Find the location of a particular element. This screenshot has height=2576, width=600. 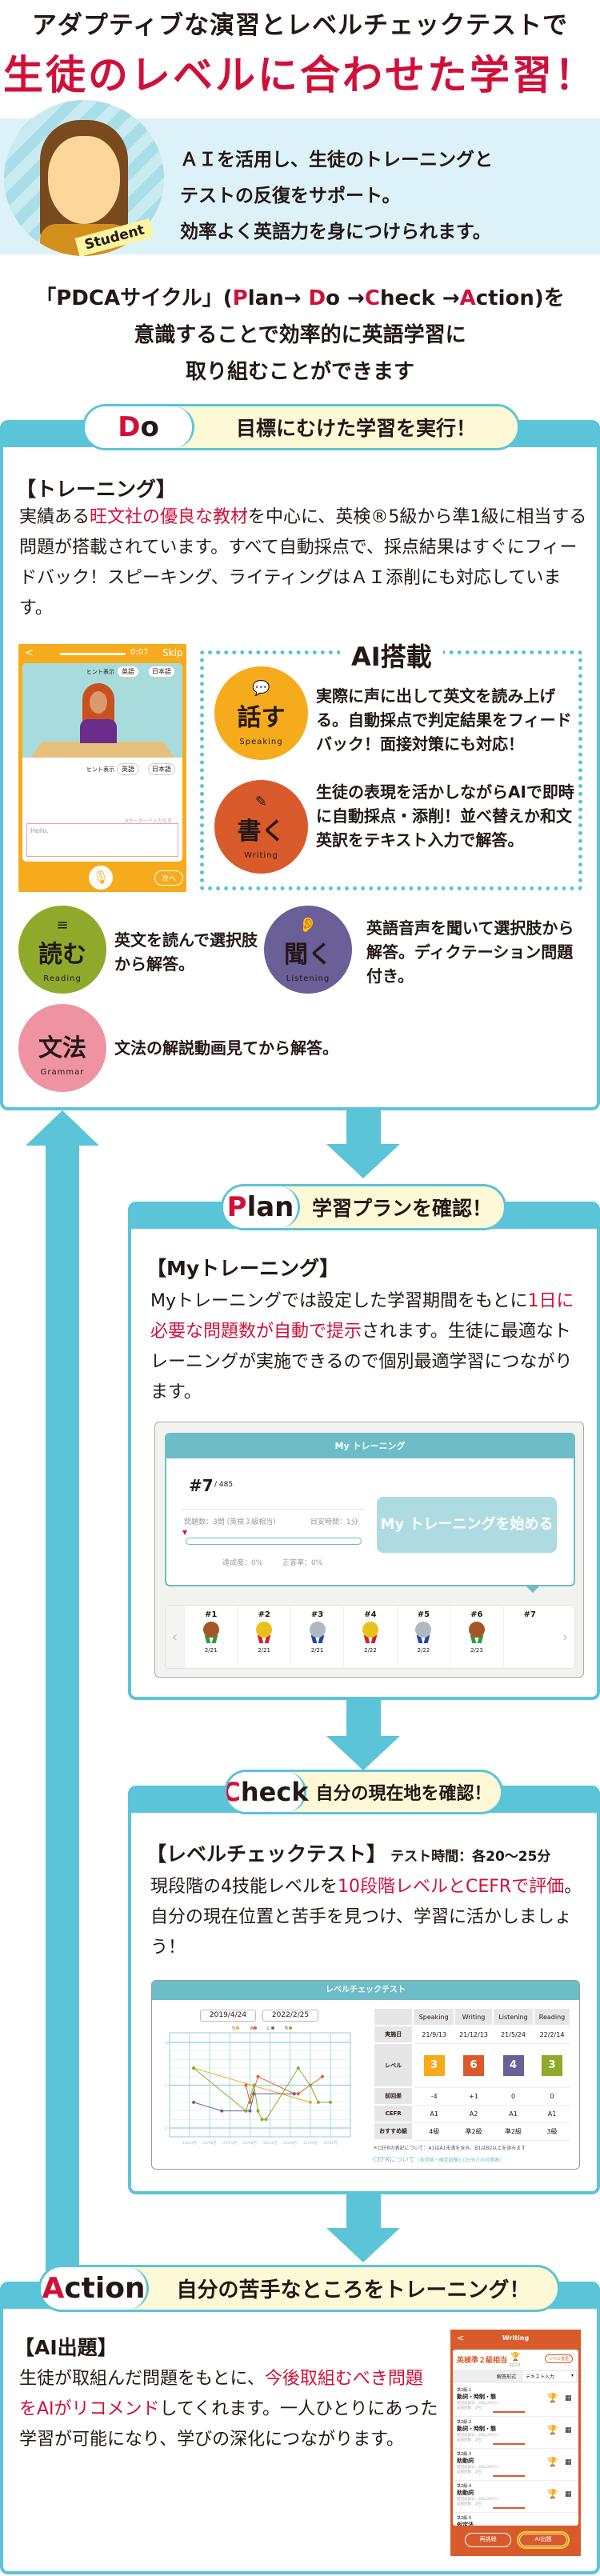

listening-description: 英語音声を聞いて選択肢から解答。ディクテーション問題付き。 is located at coordinates (470, 952).